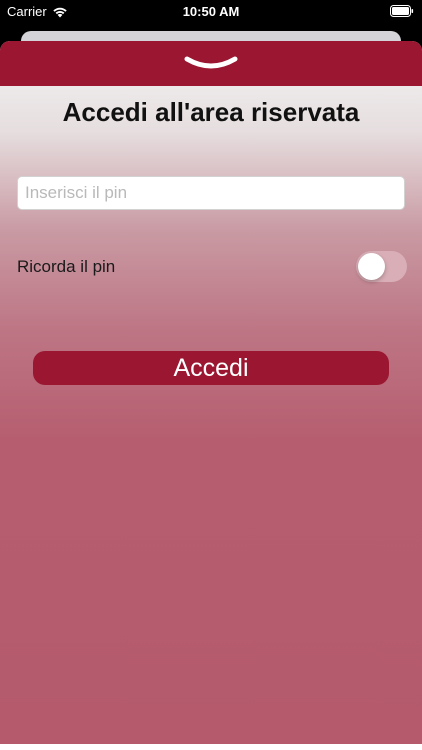 This screenshot has width=422, height=750. What do you see at coordinates (211, 193) in the screenshot?
I see `pin-input` at bounding box center [211, 193].